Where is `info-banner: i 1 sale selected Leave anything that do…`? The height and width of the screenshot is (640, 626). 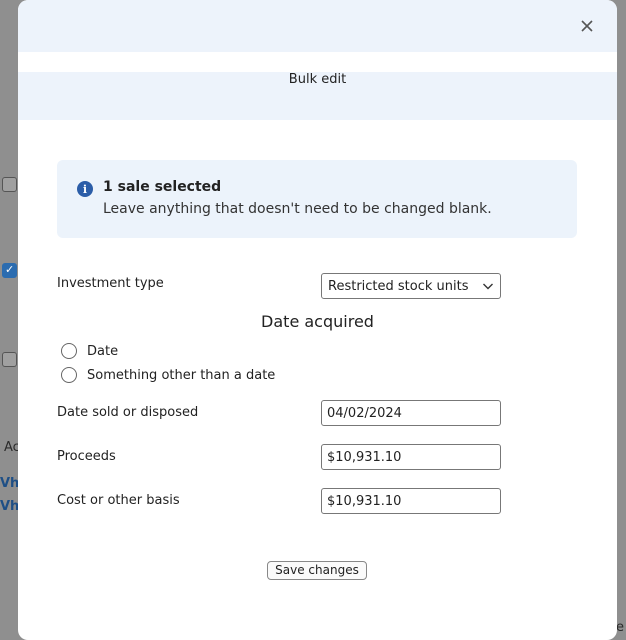 info-banner: i 1 sale selected Leave anything that do… is located at coordinates (317, 199).